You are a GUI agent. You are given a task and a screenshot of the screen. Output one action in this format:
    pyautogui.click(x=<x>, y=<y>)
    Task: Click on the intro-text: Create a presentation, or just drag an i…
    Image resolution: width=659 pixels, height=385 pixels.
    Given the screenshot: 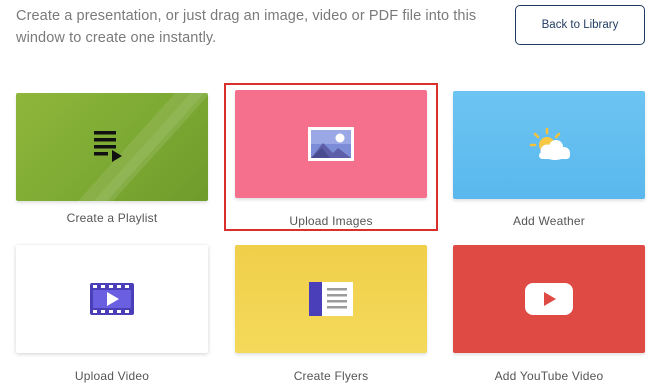 What is the action you would take?
    pyautogui.click(x=246, y=27)
    